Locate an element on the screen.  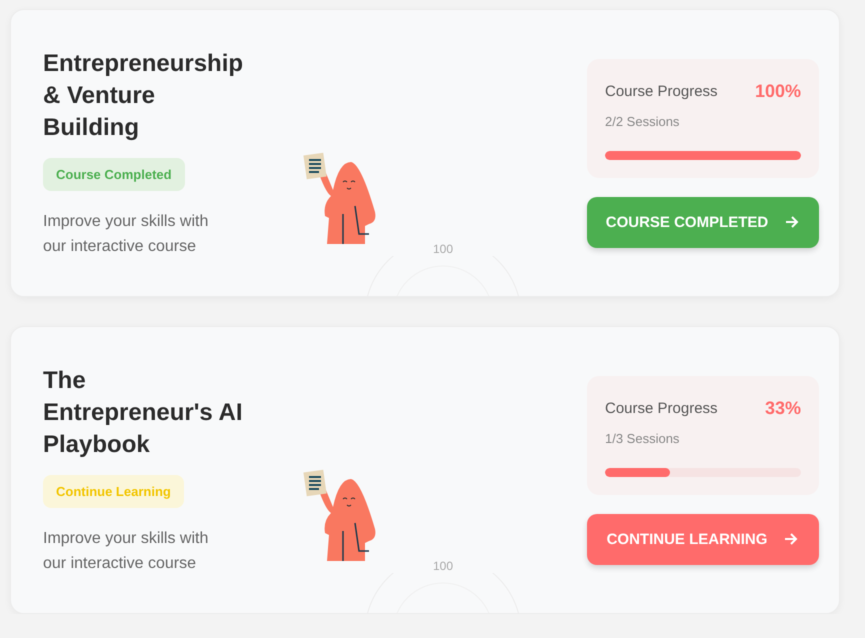
session-count: 1/3 Sessions is located at coordinates (642, 438).